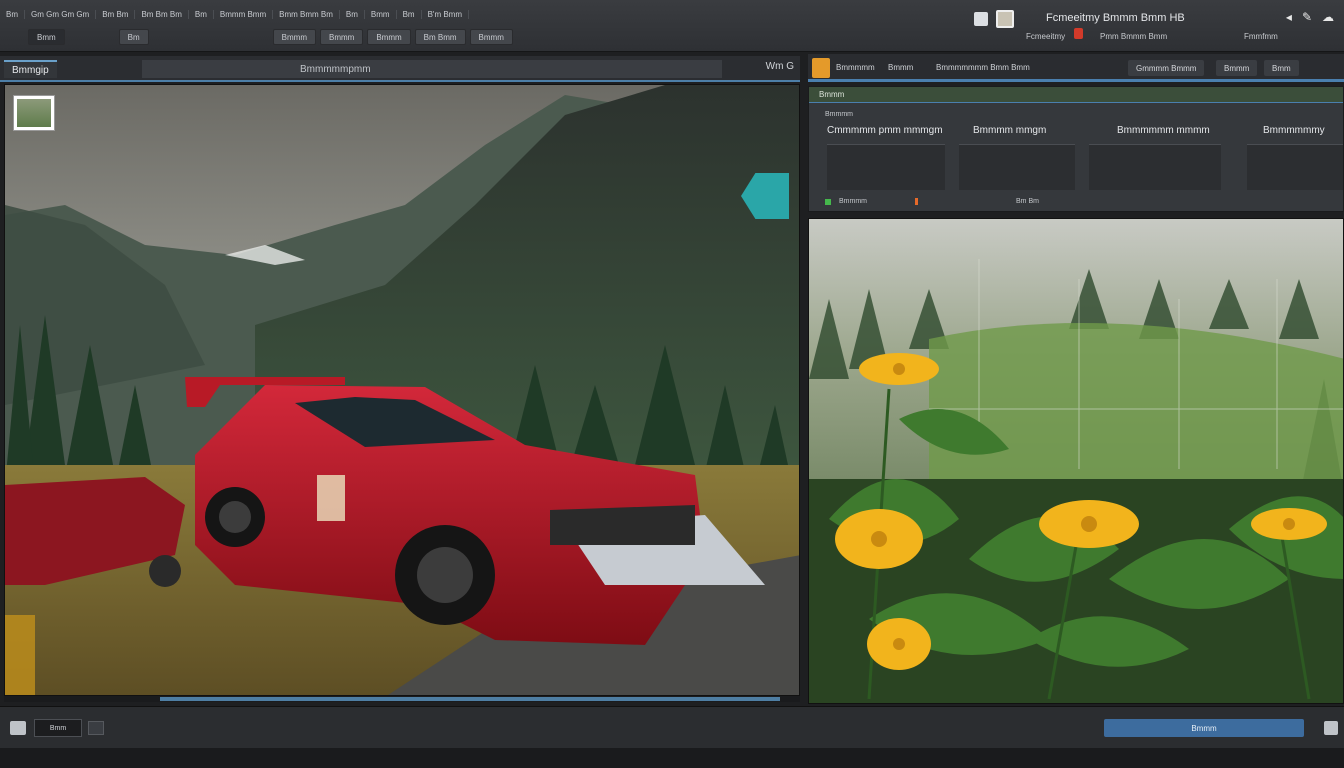  Describe the element at coordinates (1046, 36) in the screenshot. I see `sub-label: Fcmeeitmy` at that location.